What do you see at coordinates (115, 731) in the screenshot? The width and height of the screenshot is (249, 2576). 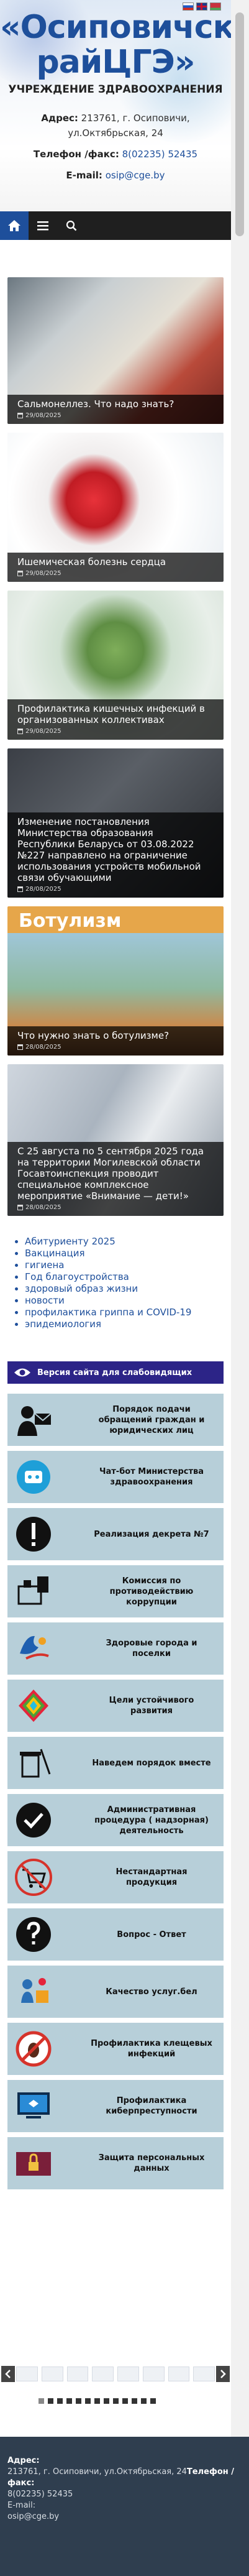 I see `news-date: 29/08/2025` at bounding box center [115, 731].